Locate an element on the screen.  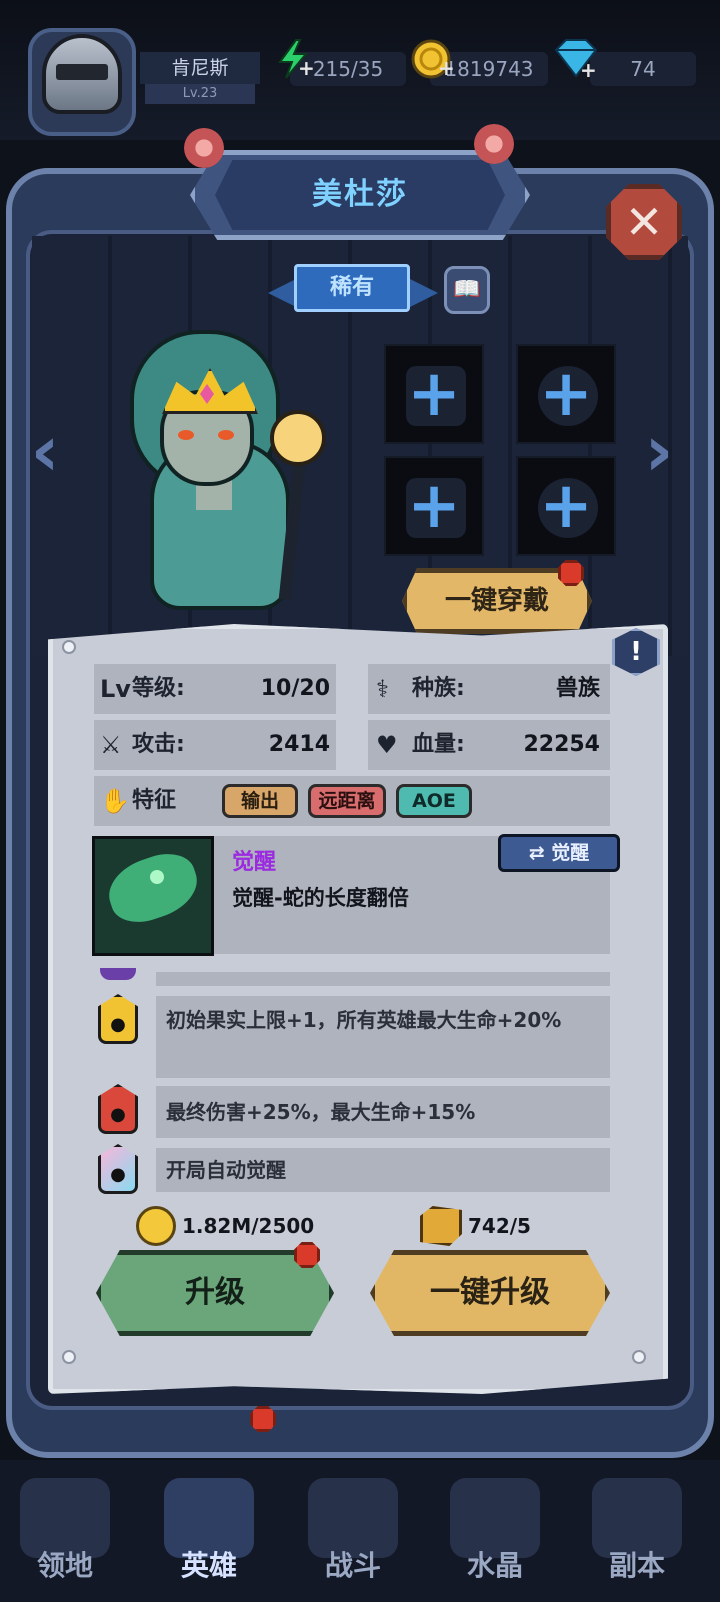
nav-battle: 战斗 is located at coordinates (353, 1535).